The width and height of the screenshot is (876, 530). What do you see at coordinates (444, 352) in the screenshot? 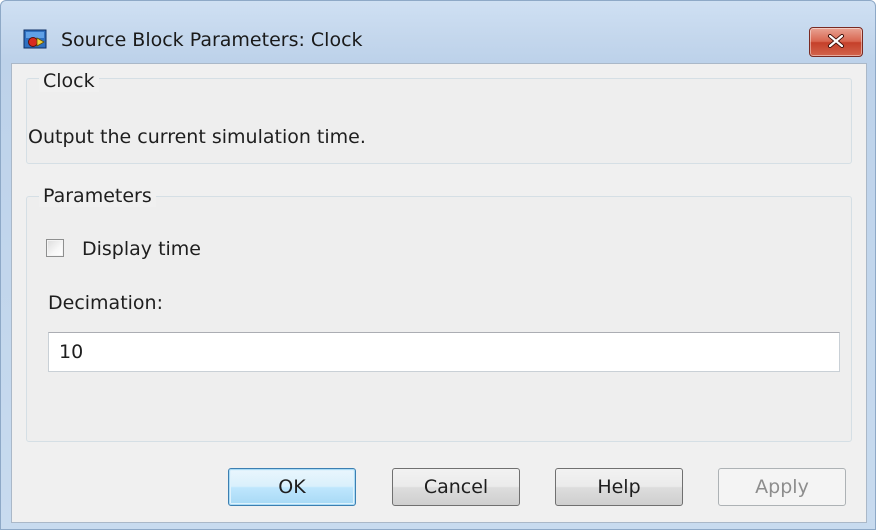
I see `decimation-input` at bounding box center [444, 352].